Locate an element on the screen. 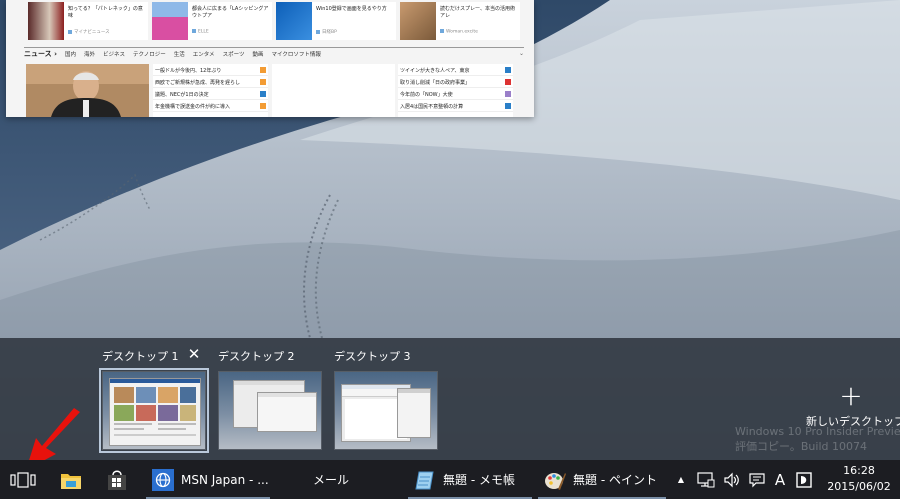 The height and width of the screenshot is (499, 900). chevron-down-icon: ⌄ is located at coordinates (521, 53).